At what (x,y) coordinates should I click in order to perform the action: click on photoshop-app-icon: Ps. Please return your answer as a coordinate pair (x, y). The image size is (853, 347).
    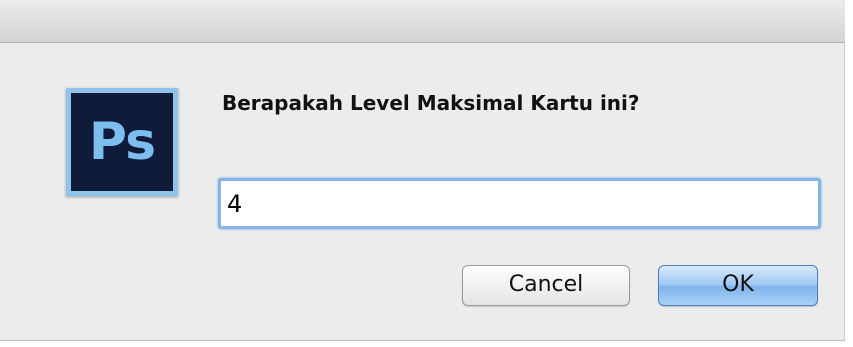
    Looking at the image, I should click on (122, 142).